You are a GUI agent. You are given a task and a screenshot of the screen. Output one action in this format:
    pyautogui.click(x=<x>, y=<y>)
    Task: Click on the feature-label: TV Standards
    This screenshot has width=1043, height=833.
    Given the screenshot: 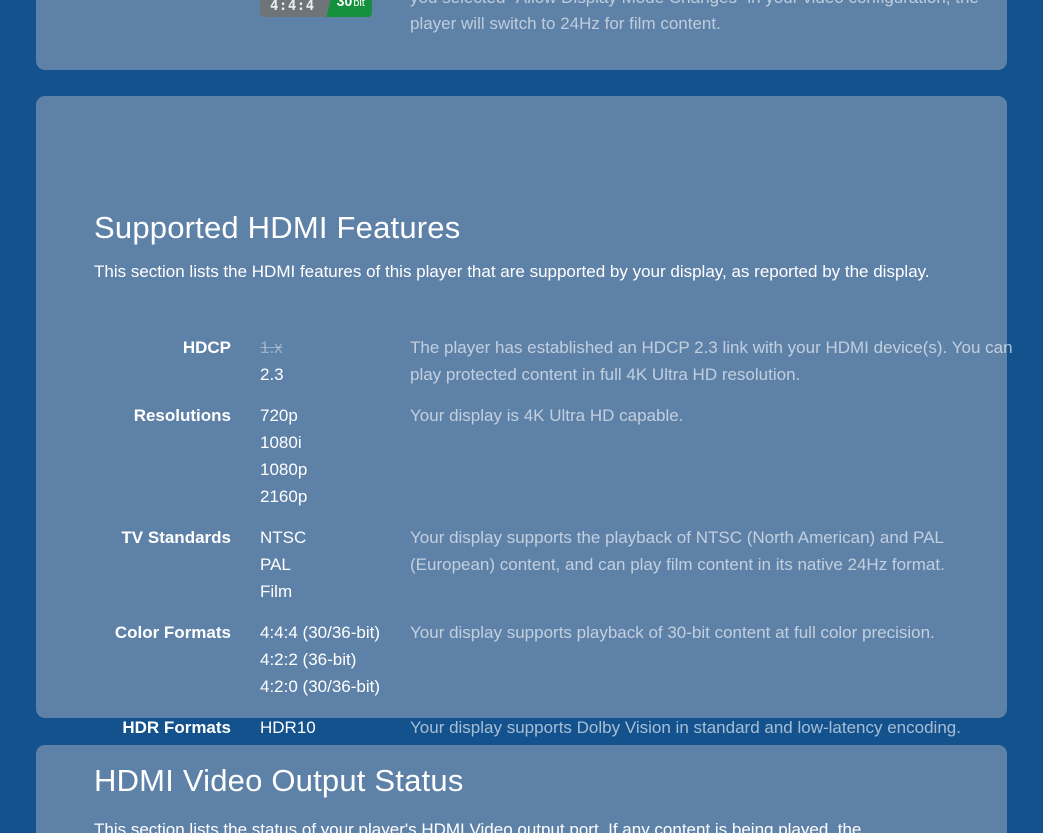 What is the action you would take?
    pyautogui.click(x=176, y=537)
    